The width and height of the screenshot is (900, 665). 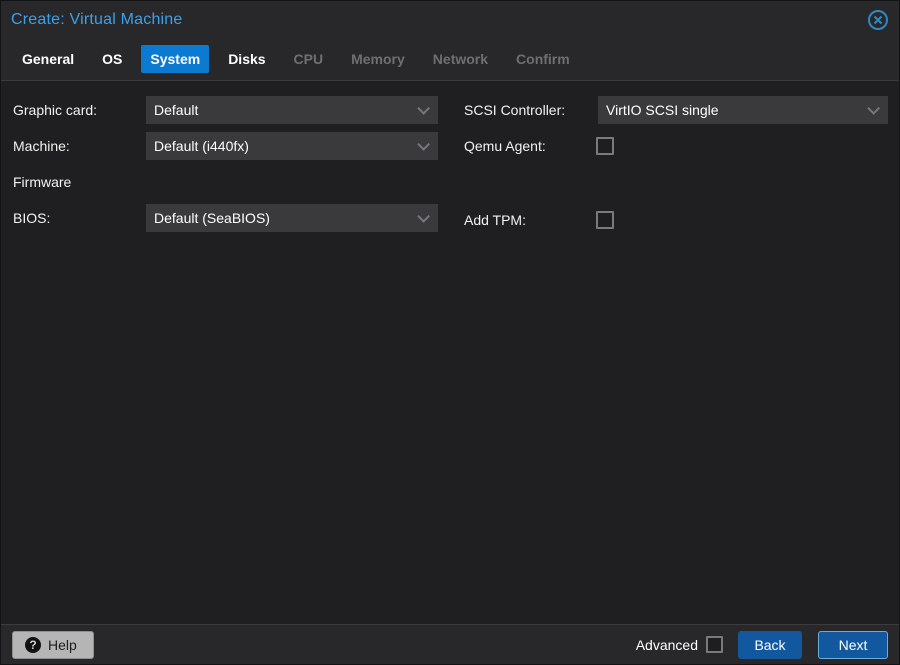 I want to click on dialog-footer: ? Help Advanced Back Next, so click(x=450, y=644).